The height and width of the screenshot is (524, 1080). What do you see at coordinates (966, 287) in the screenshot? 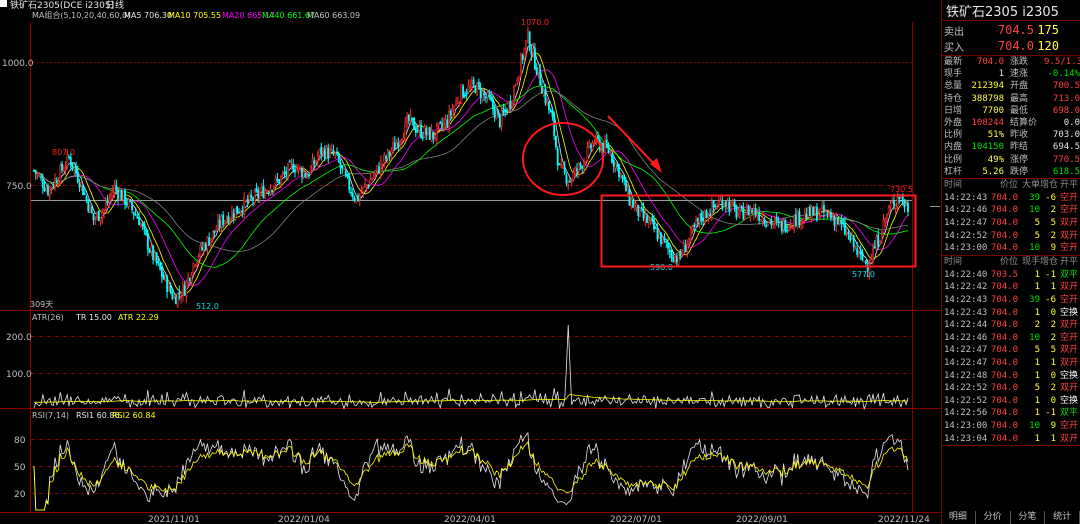
I see `tick-time: 14:22:42` at bounding box center [966, 287].